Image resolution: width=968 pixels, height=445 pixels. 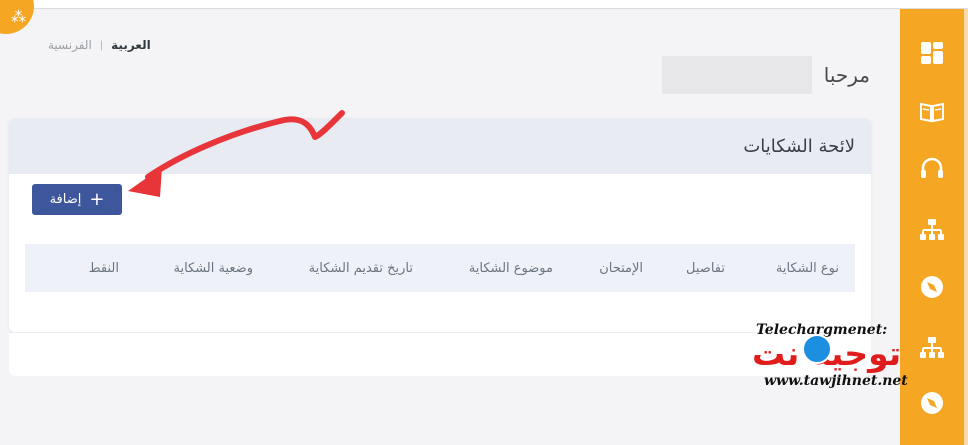 I want to click on headset-icon, so click(x=932, y=167).